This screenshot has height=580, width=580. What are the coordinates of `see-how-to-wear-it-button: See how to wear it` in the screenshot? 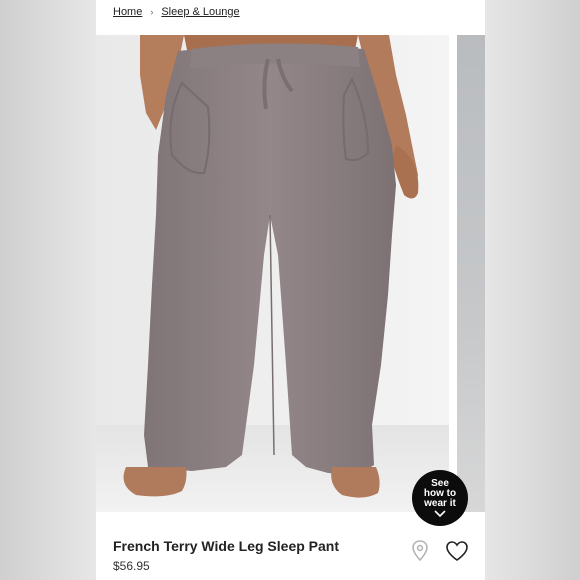 It's located at (440, 498).